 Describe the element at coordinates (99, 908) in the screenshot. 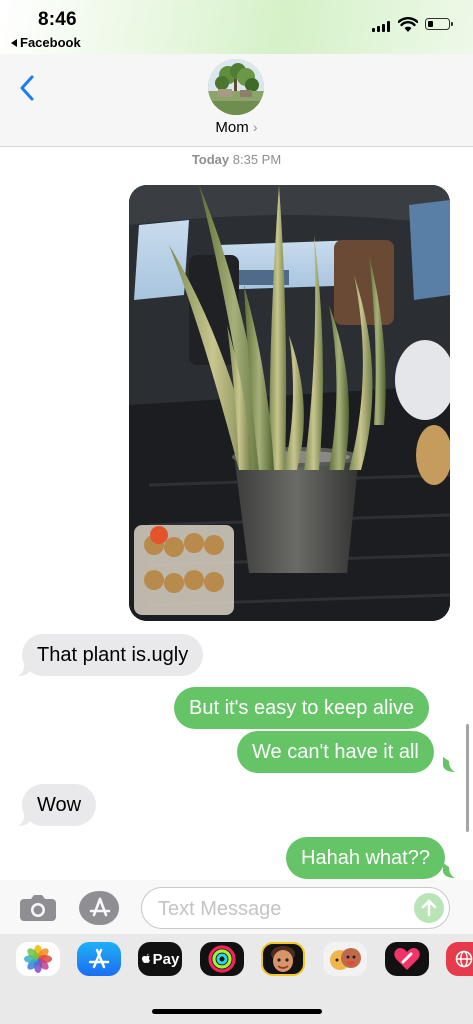

I see `app-store-drawer-icon` at that location.